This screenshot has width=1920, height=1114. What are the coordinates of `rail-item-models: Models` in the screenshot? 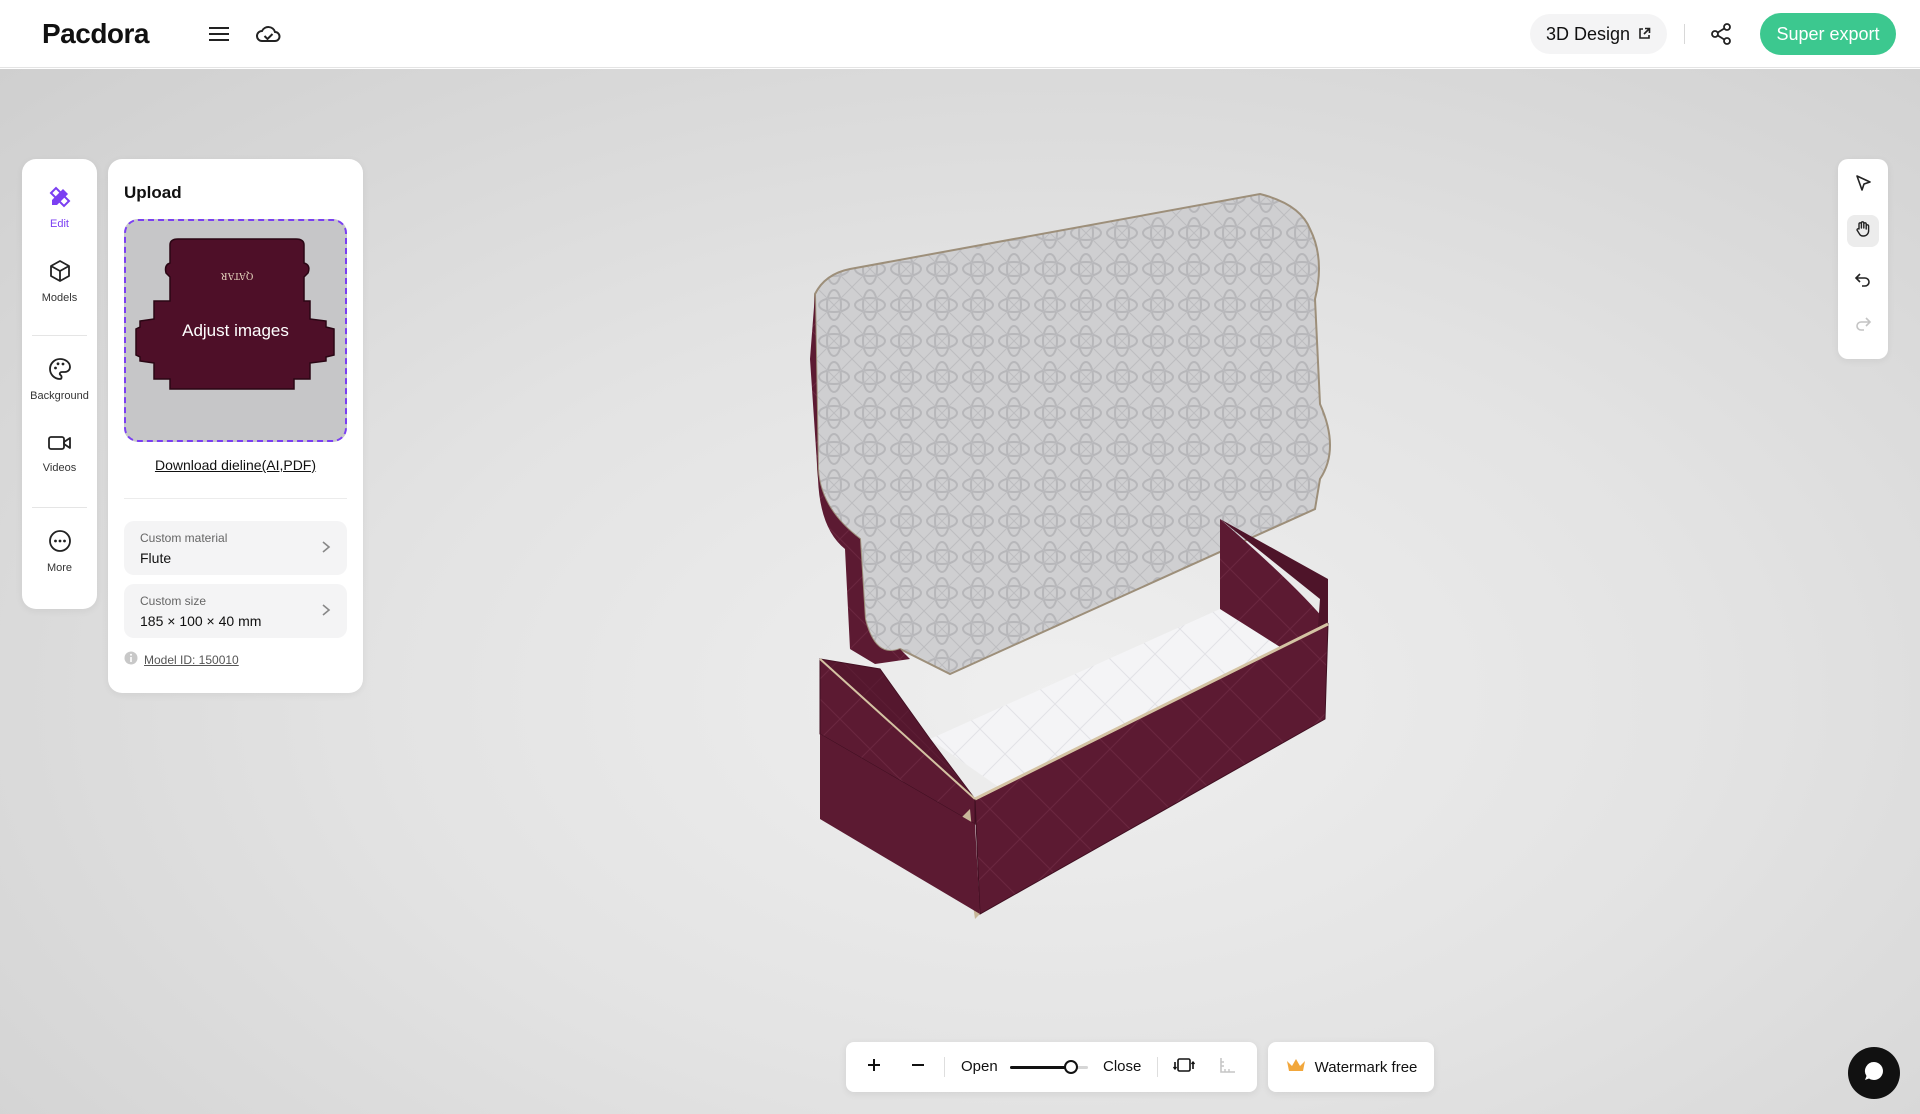 It's located at (59, 281).